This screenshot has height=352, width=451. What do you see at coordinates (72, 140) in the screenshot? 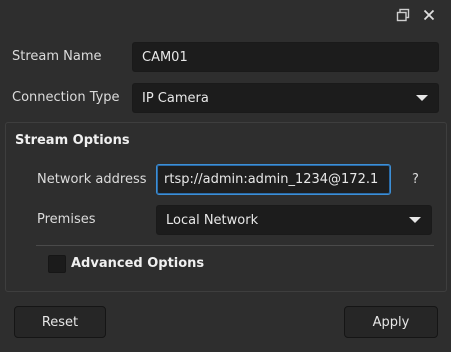
I see `stream-options-title: Stream Options` at bounding box center [72, 140].